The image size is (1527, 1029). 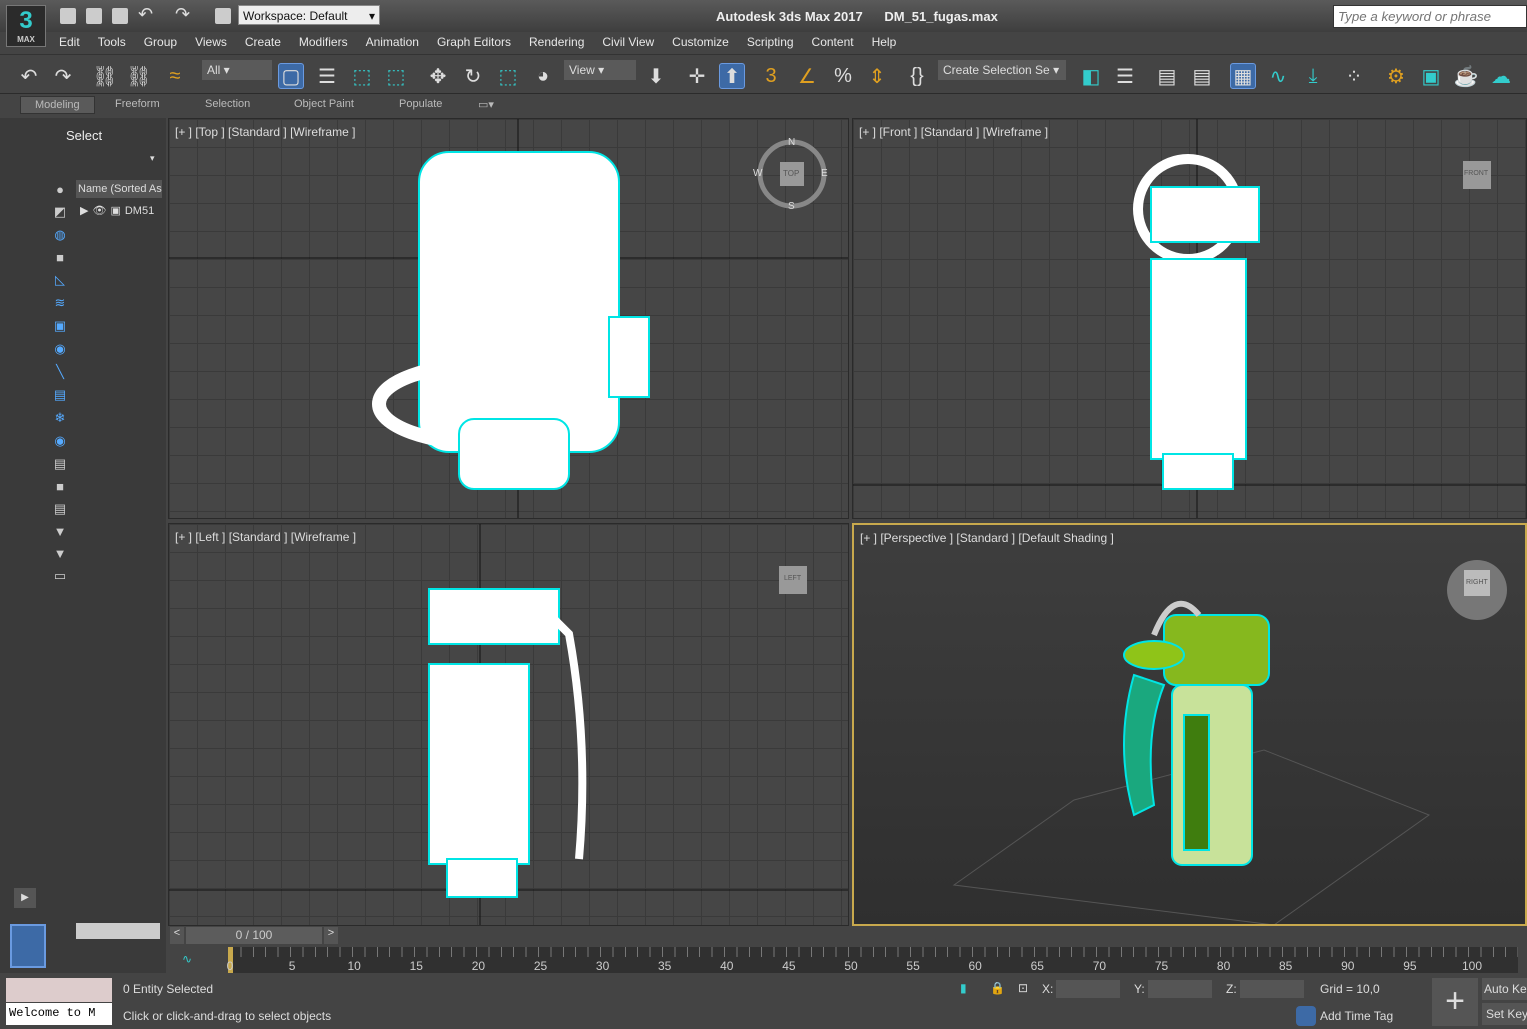 What do you see at coordinates (508, 76) in the screenshot?
I see `scale-icon: ⬚` at bounding box center [508, 76].